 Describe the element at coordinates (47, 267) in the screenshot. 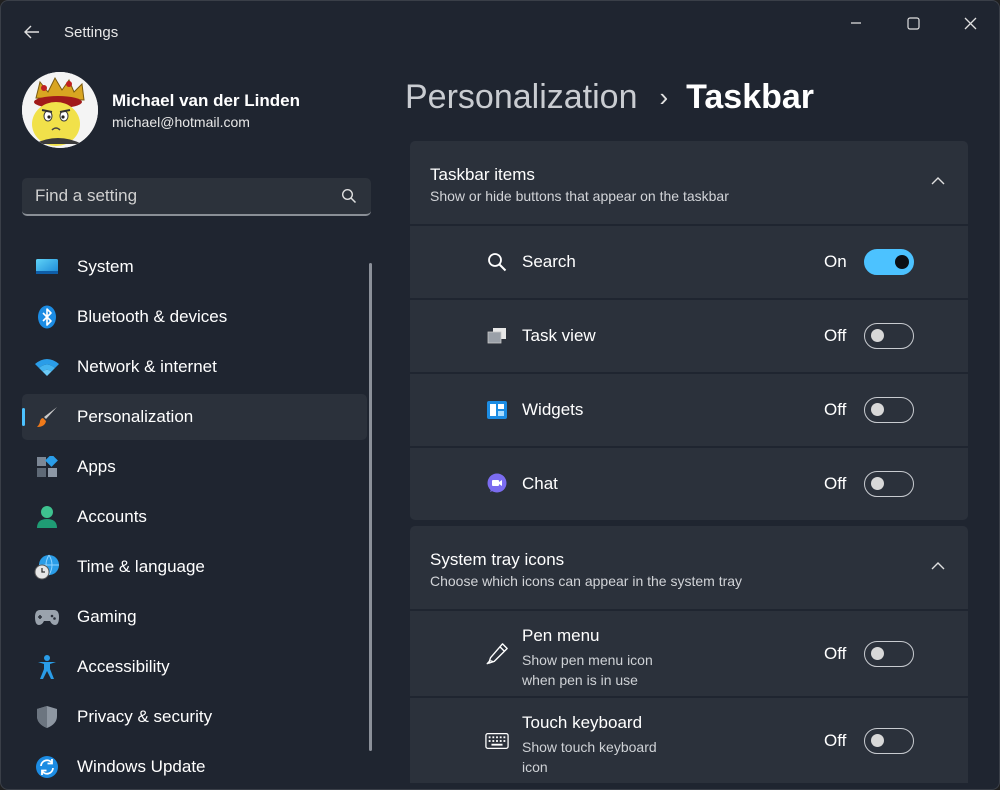

I see `system-icon` at that location.